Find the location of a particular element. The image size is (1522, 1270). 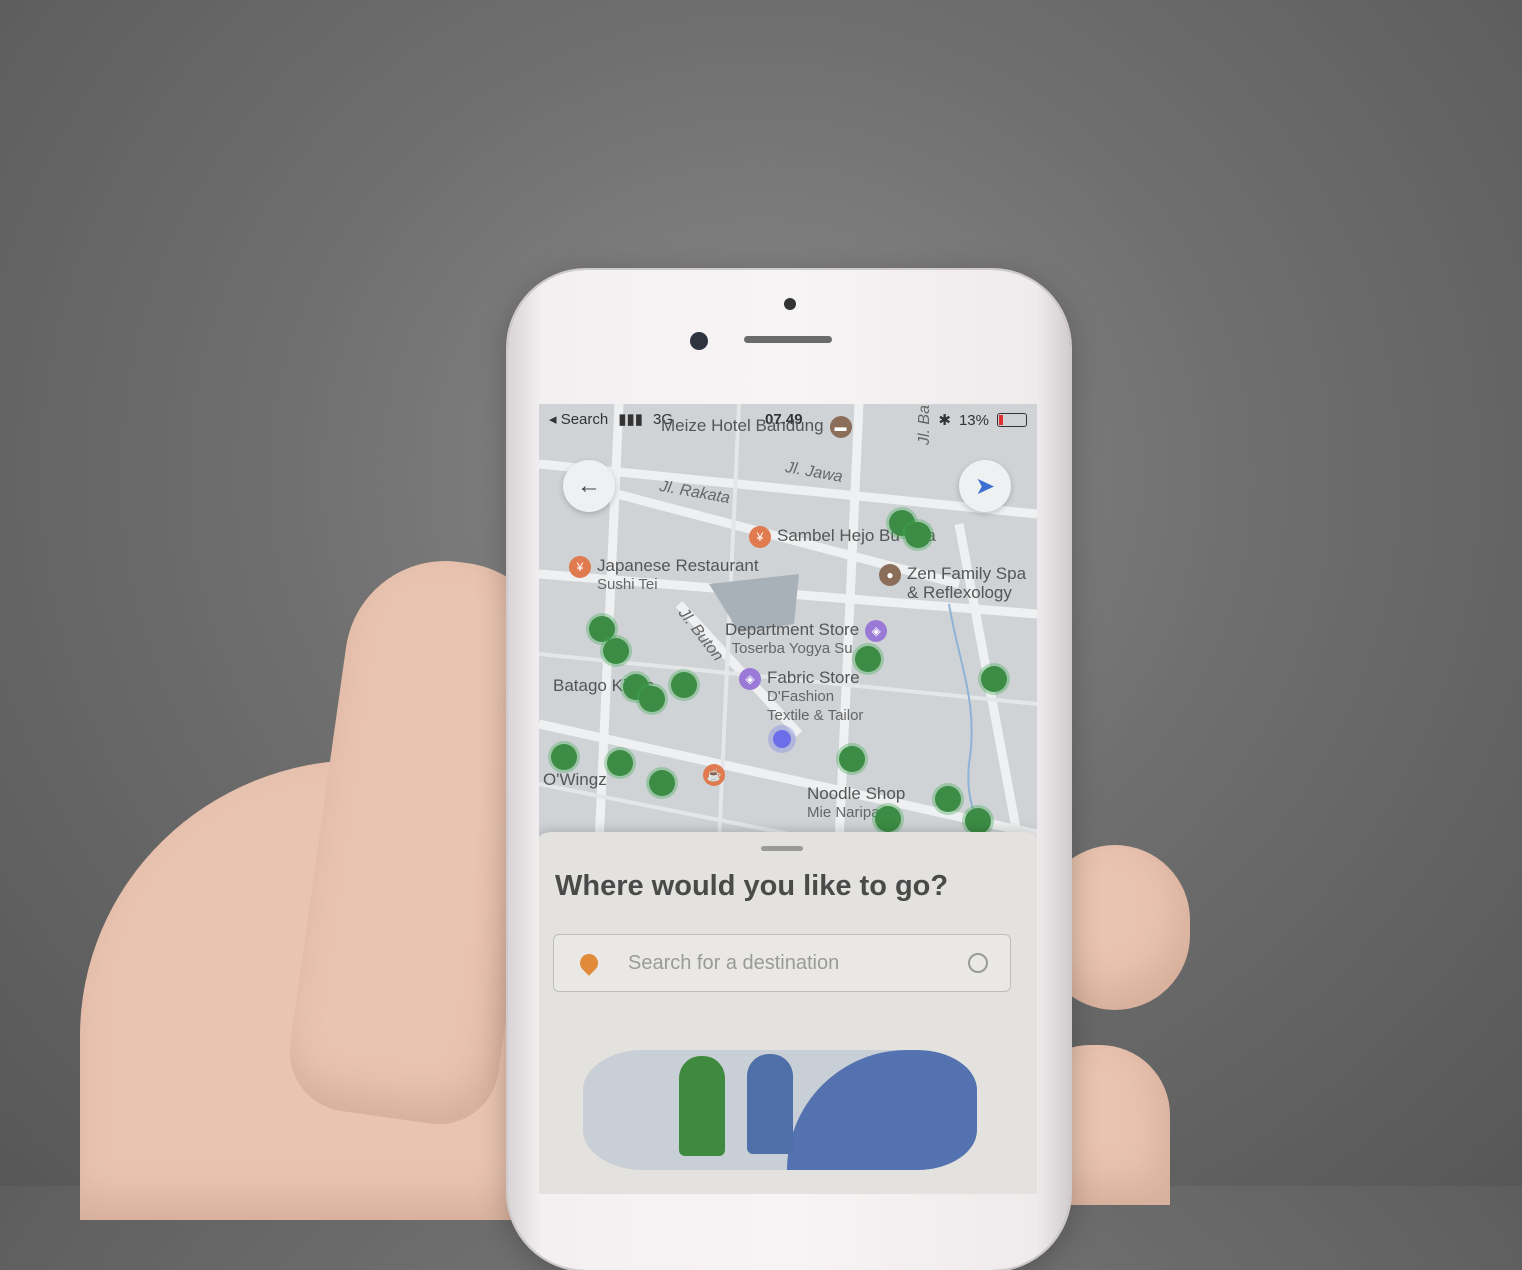

sheet-title: Where would you like to go? is located at coordinates (752, 886).